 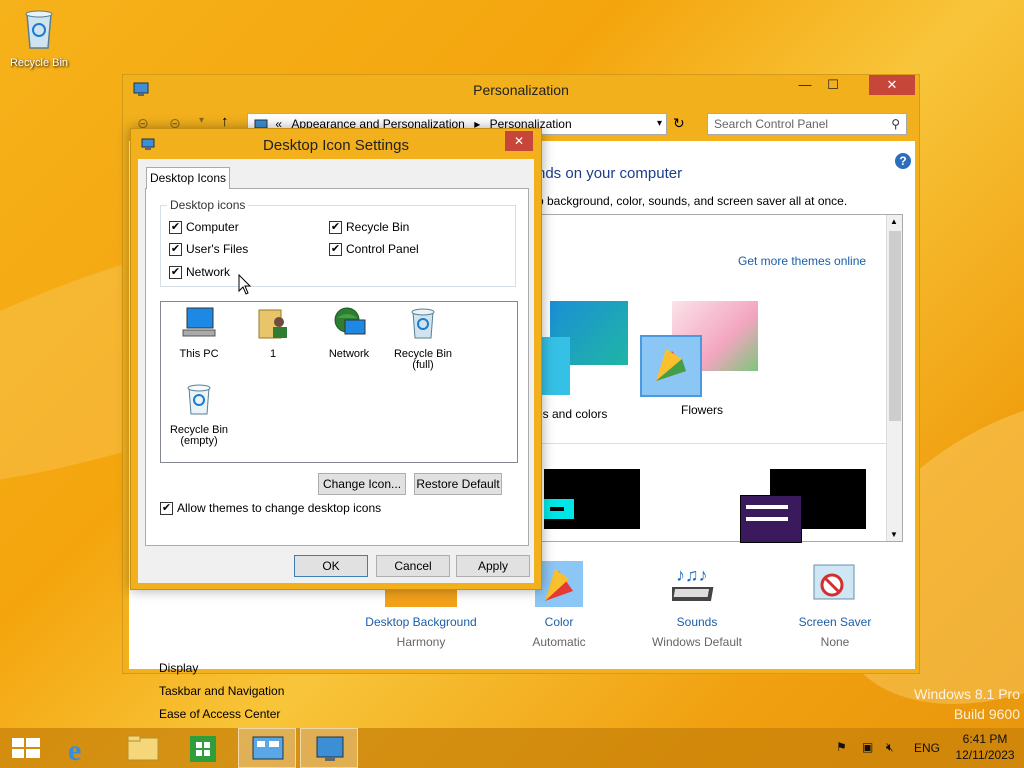 What do you see at coordinates (350, 321) in the screenshot?
I see `network-icon` at bounding box center [350, 321].